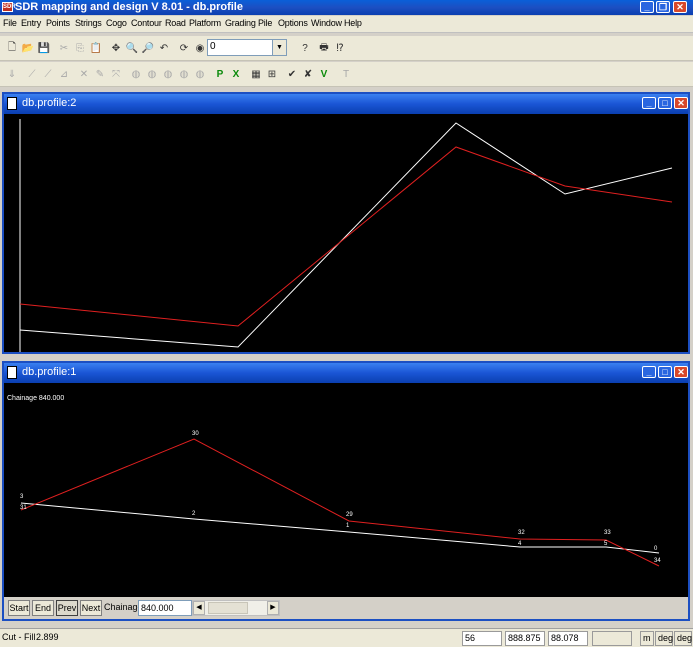  What do you see at coordinates (80, 48) in the screenshot?
I see `copy-icon: ⎘` at bounding box center [80, 48].